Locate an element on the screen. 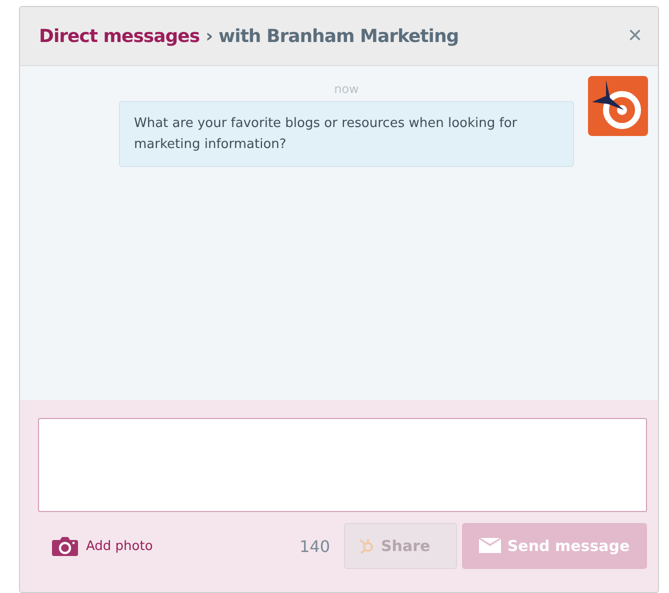 The height and width of the screenshot is (593, 669). close-button: × is located at coordinates (635, 36).